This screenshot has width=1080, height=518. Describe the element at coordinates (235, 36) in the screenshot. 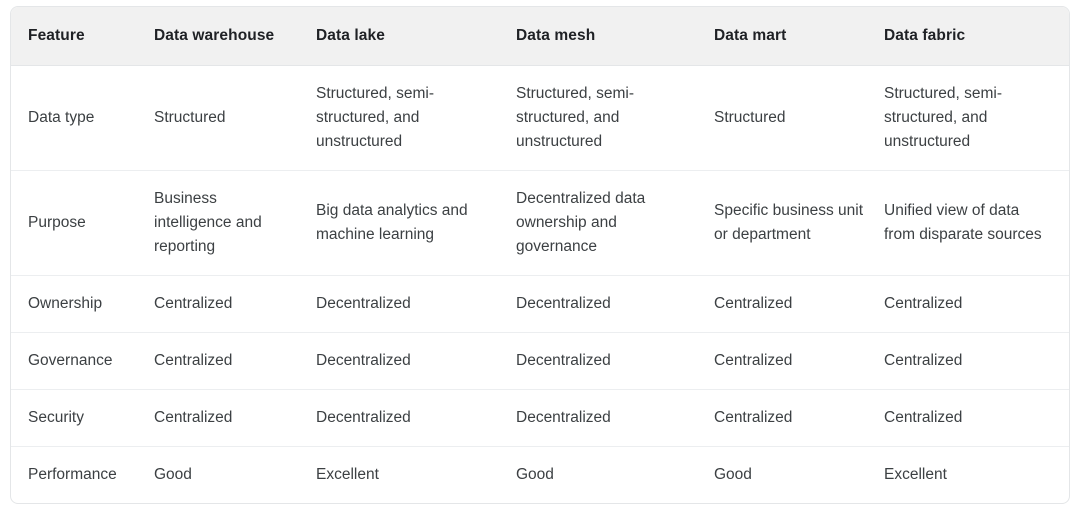

I see `column-header-data-warehouse: Data warehouse` at that location.